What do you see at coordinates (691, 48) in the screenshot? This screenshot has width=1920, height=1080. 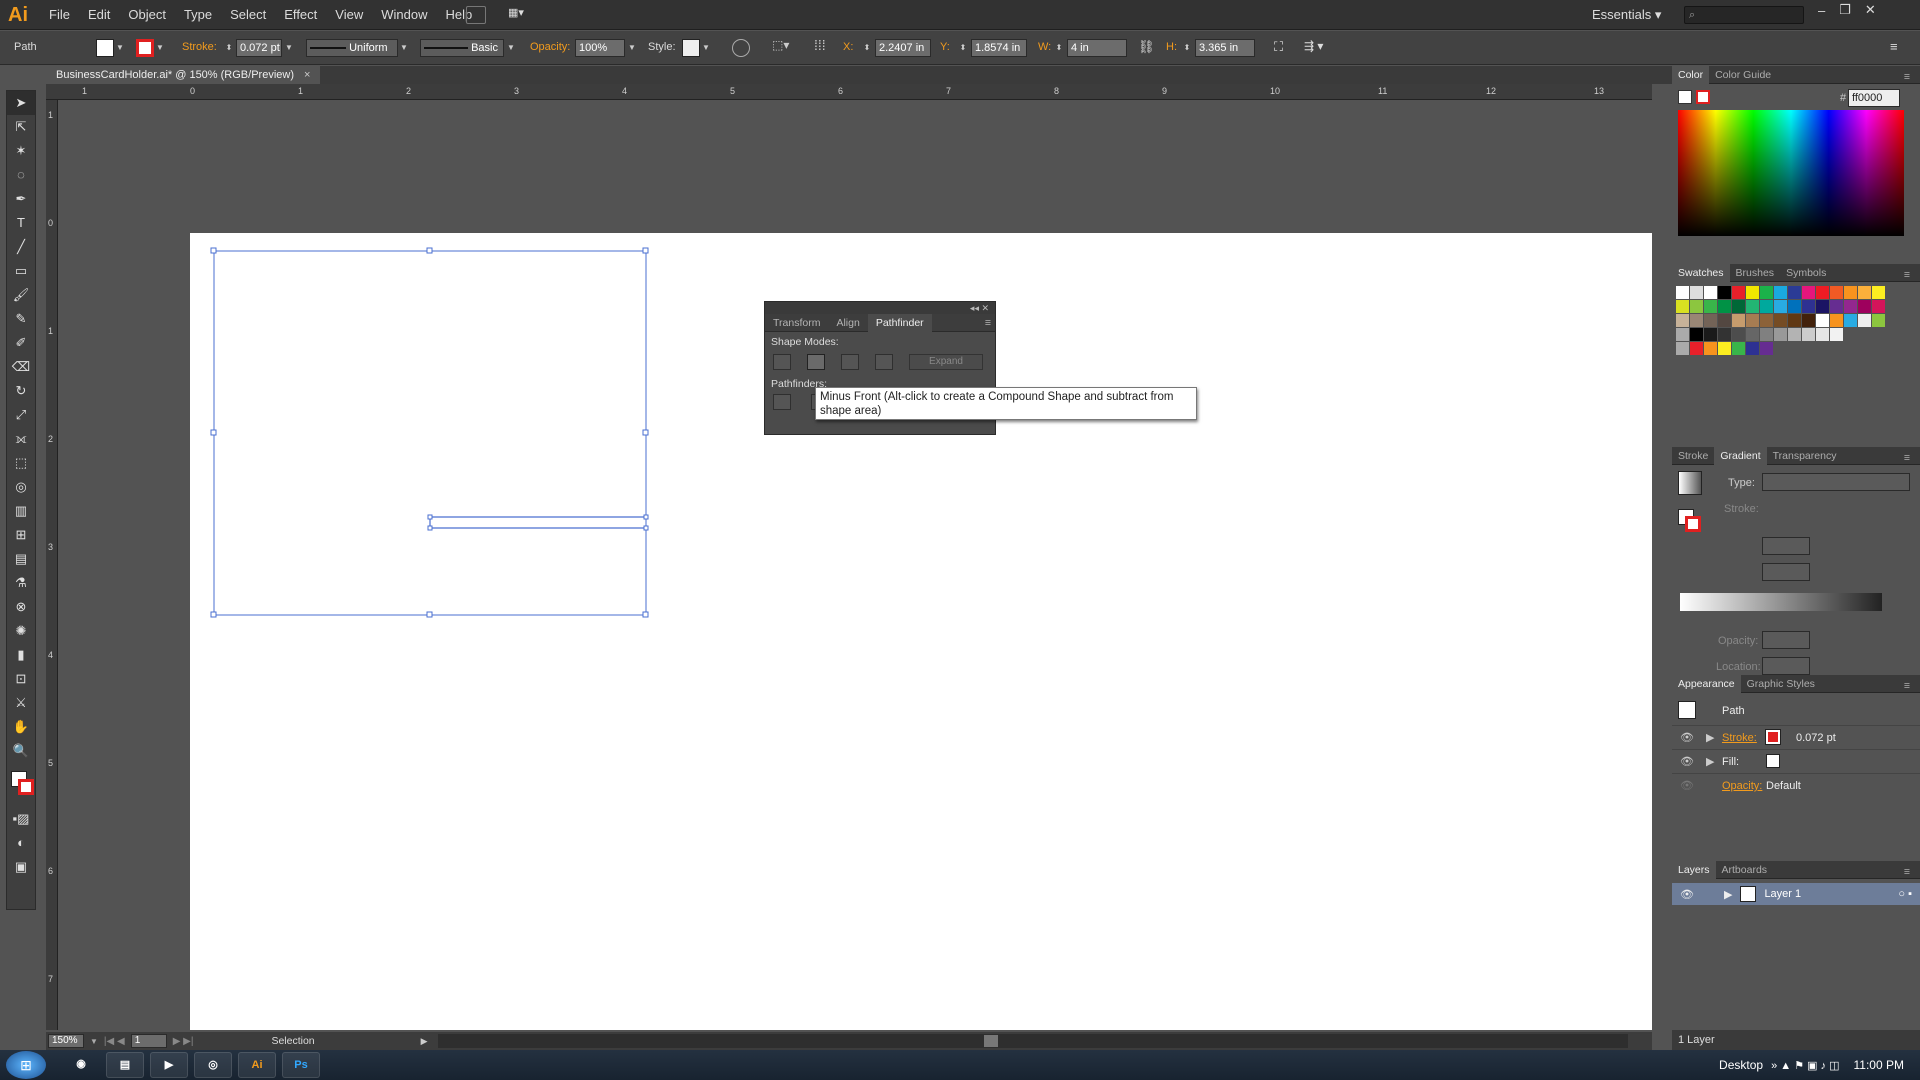 I see `graphic-style-swatch` at bounding box center [691, 48].